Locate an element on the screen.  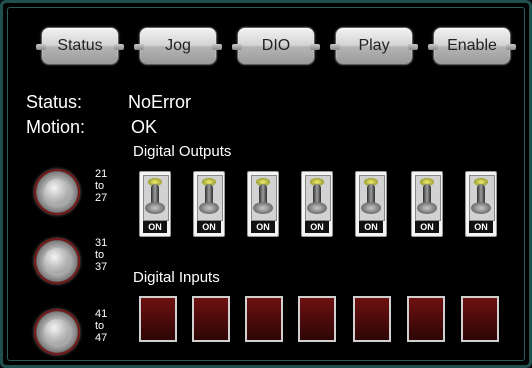
knob-range-label: 21 to 27 is located at coordinates (101, 186).